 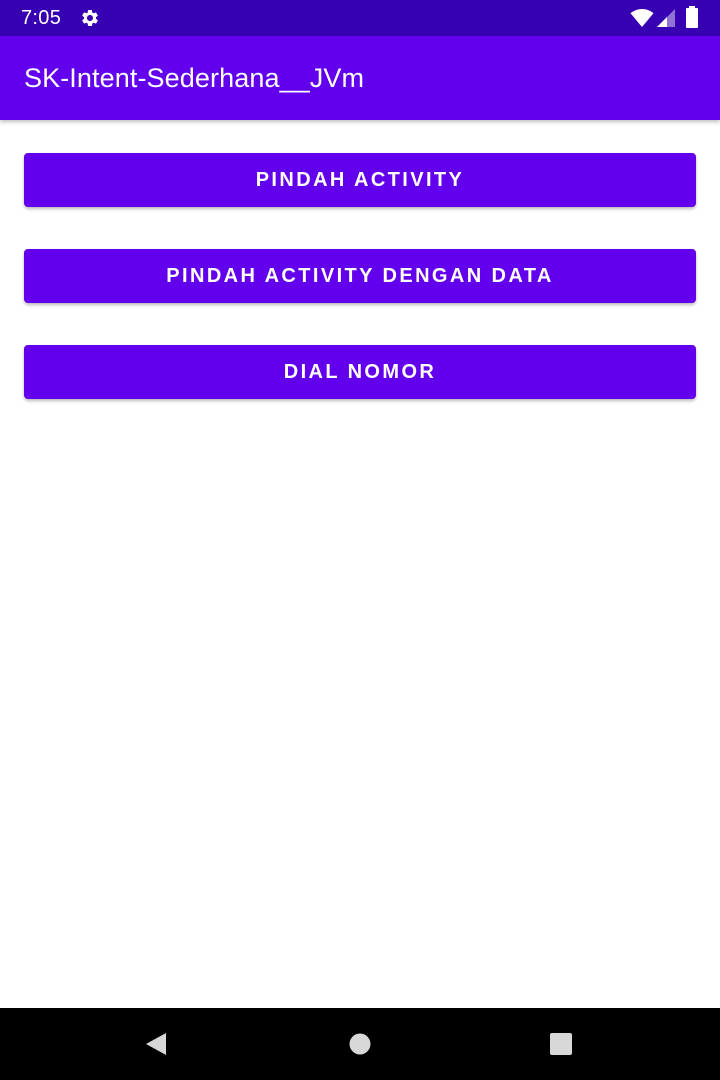 I want to click on settings-gear-icon, so click(x=90, y=17).